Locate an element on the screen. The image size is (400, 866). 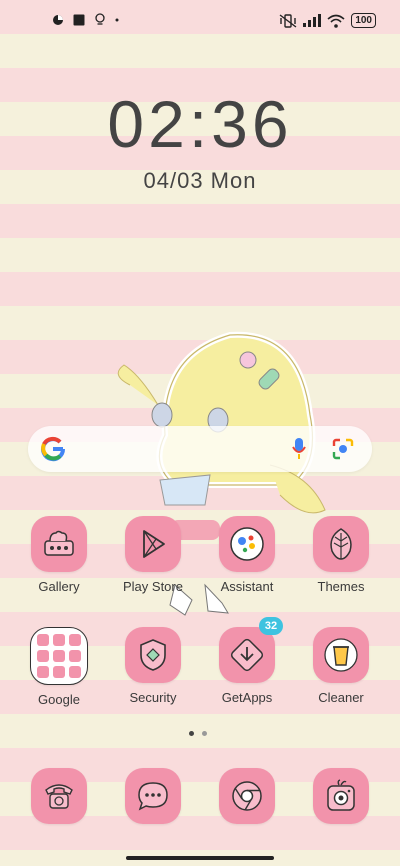
app-label: Cleaner is located at coordinates (341, 697).